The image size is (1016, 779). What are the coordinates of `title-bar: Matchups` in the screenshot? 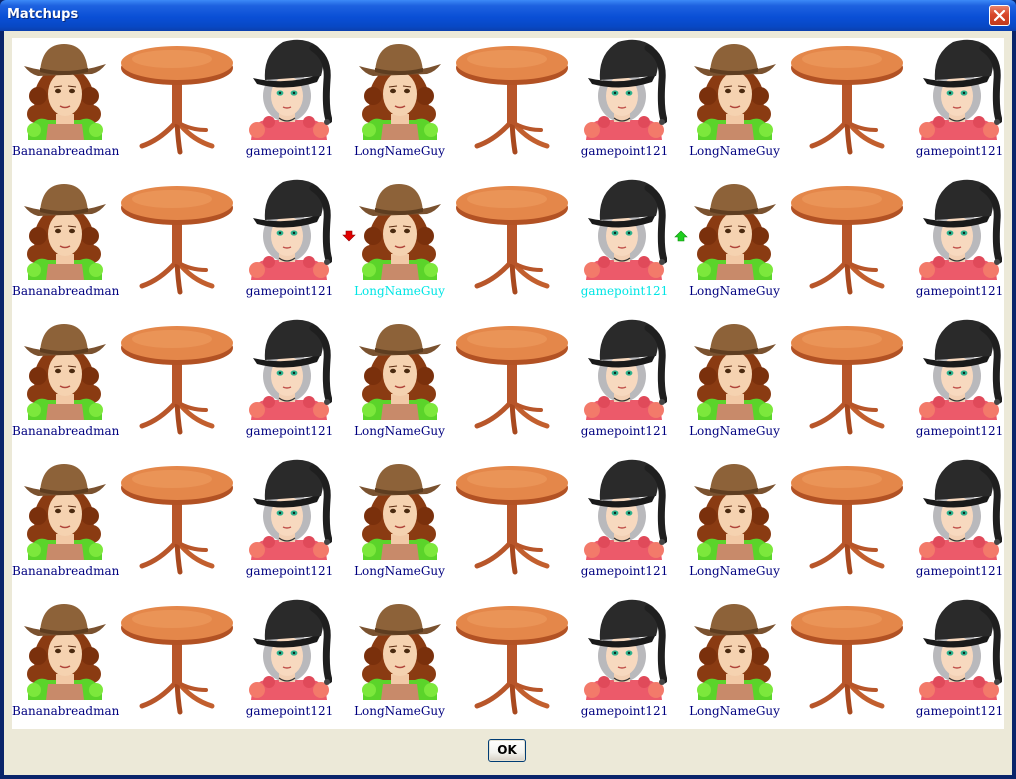 It's located at (508, 15).